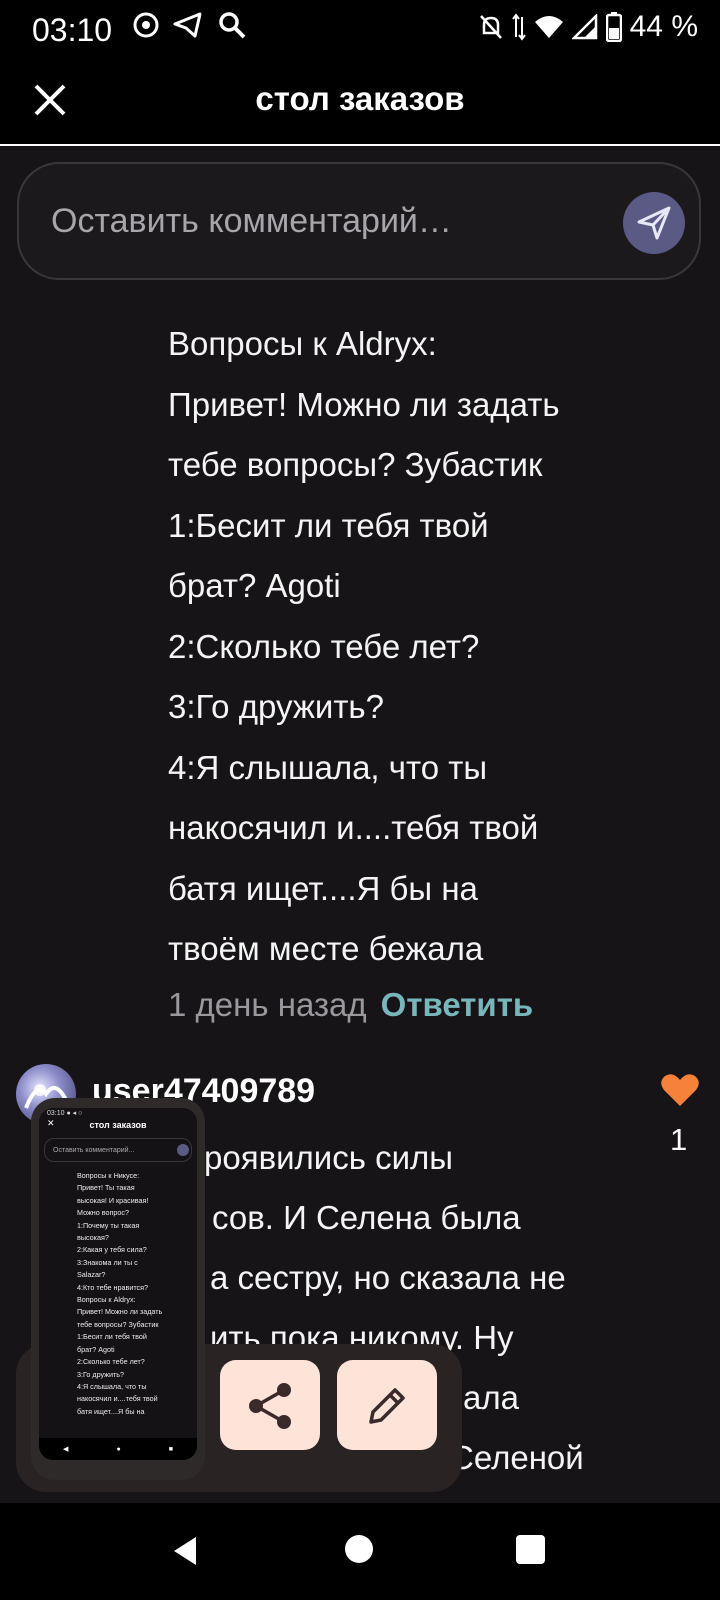 This screenshot has height=1600, width=720. What do you see at coordinates (679, 1139) in the screenshot?
I see `like-count: 1` at bounding box center [679, 1139].